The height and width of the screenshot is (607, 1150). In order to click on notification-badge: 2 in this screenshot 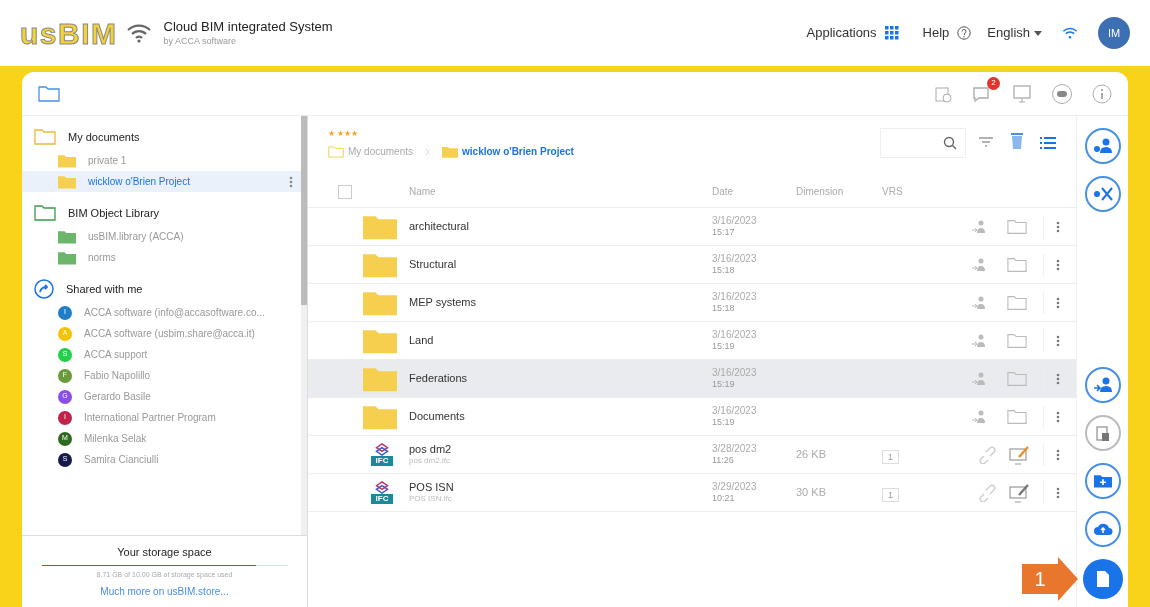, I will do `click(993, 83)`.